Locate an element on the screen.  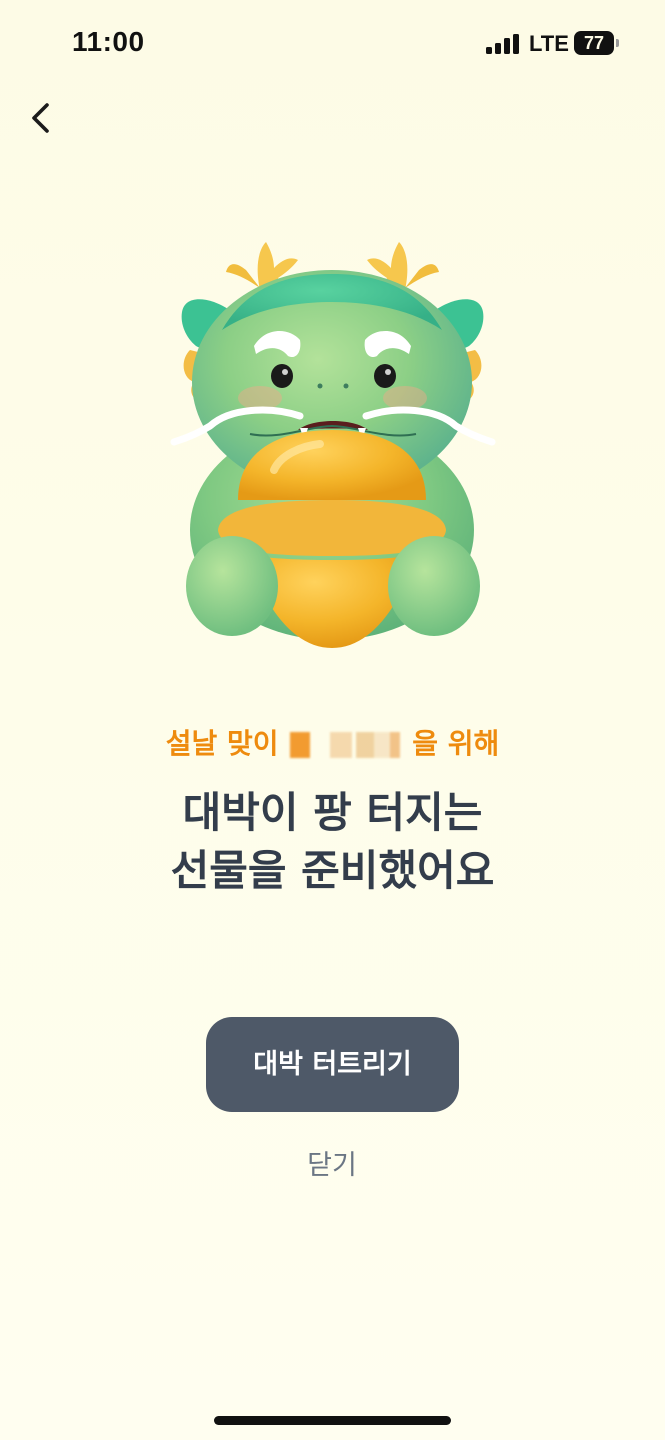
dragon-mascot-image is located at coordinates (333, 445).